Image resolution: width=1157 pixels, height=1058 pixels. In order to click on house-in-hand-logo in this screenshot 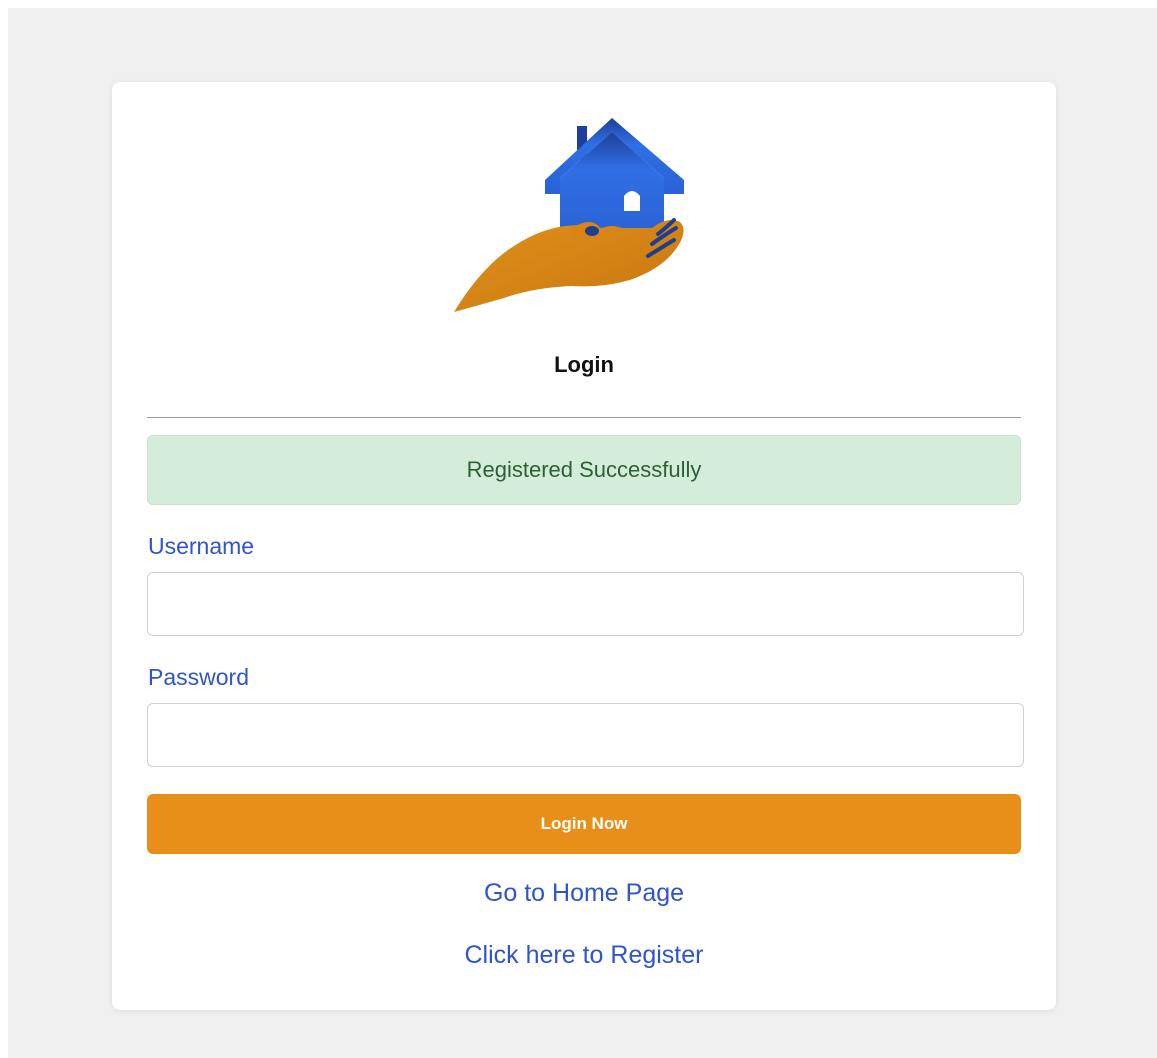, I will do `click(569, 215)`.